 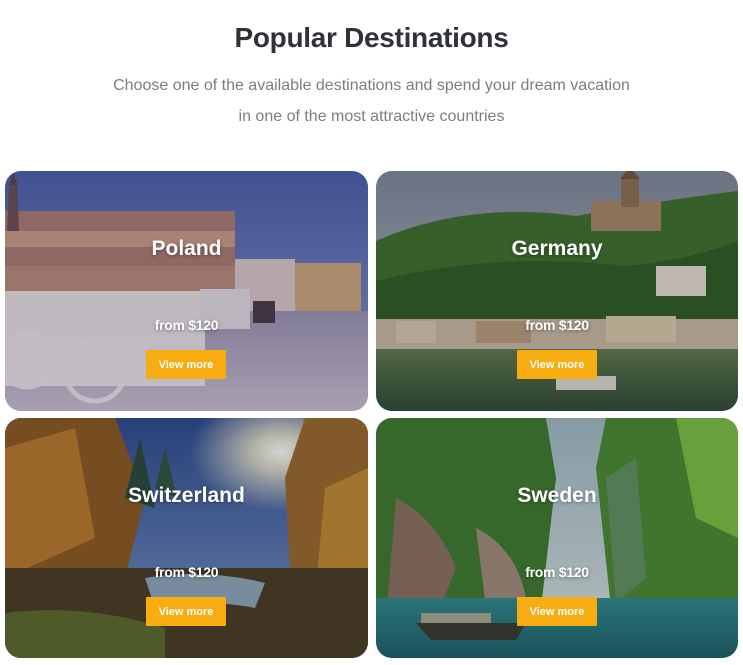 I want to click on destination-name: Poland, so click(x=186, y=248).